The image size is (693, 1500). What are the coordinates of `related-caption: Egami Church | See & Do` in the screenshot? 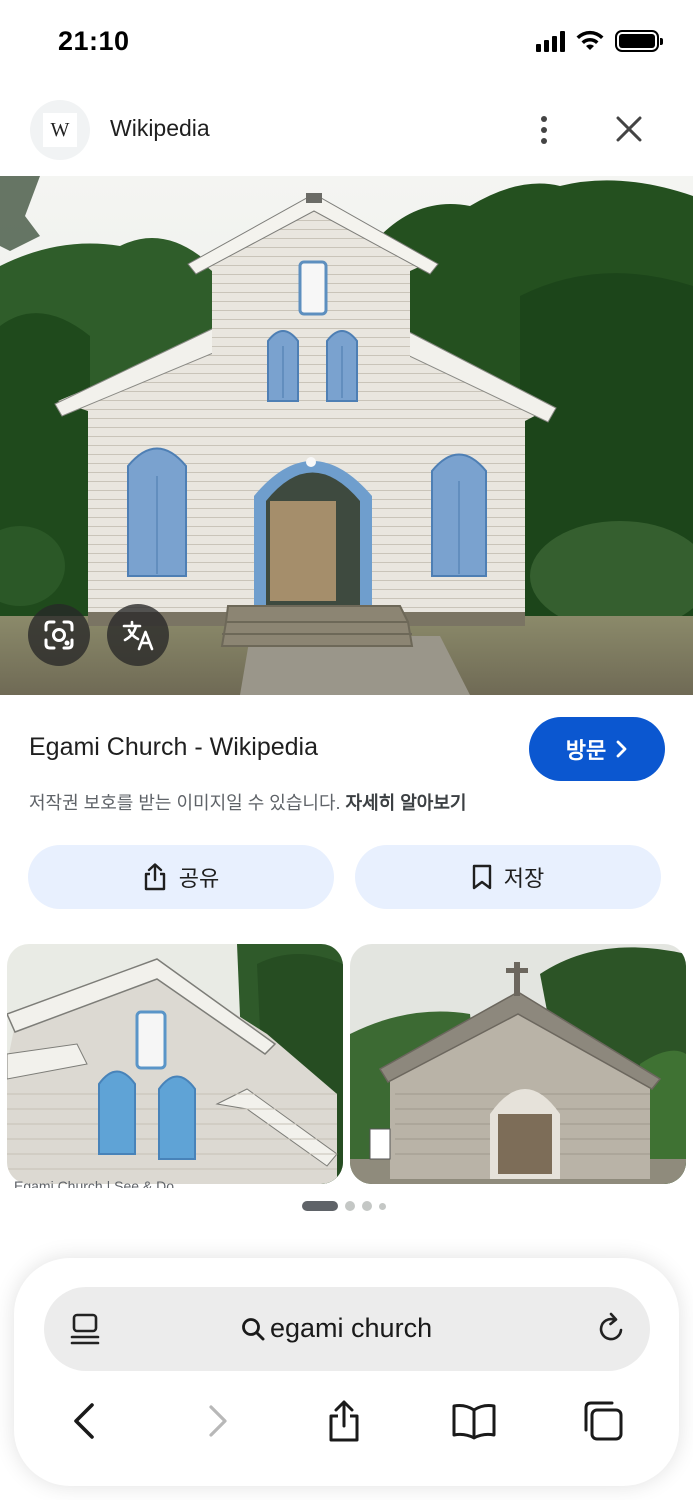 It's located at (94, 1183).